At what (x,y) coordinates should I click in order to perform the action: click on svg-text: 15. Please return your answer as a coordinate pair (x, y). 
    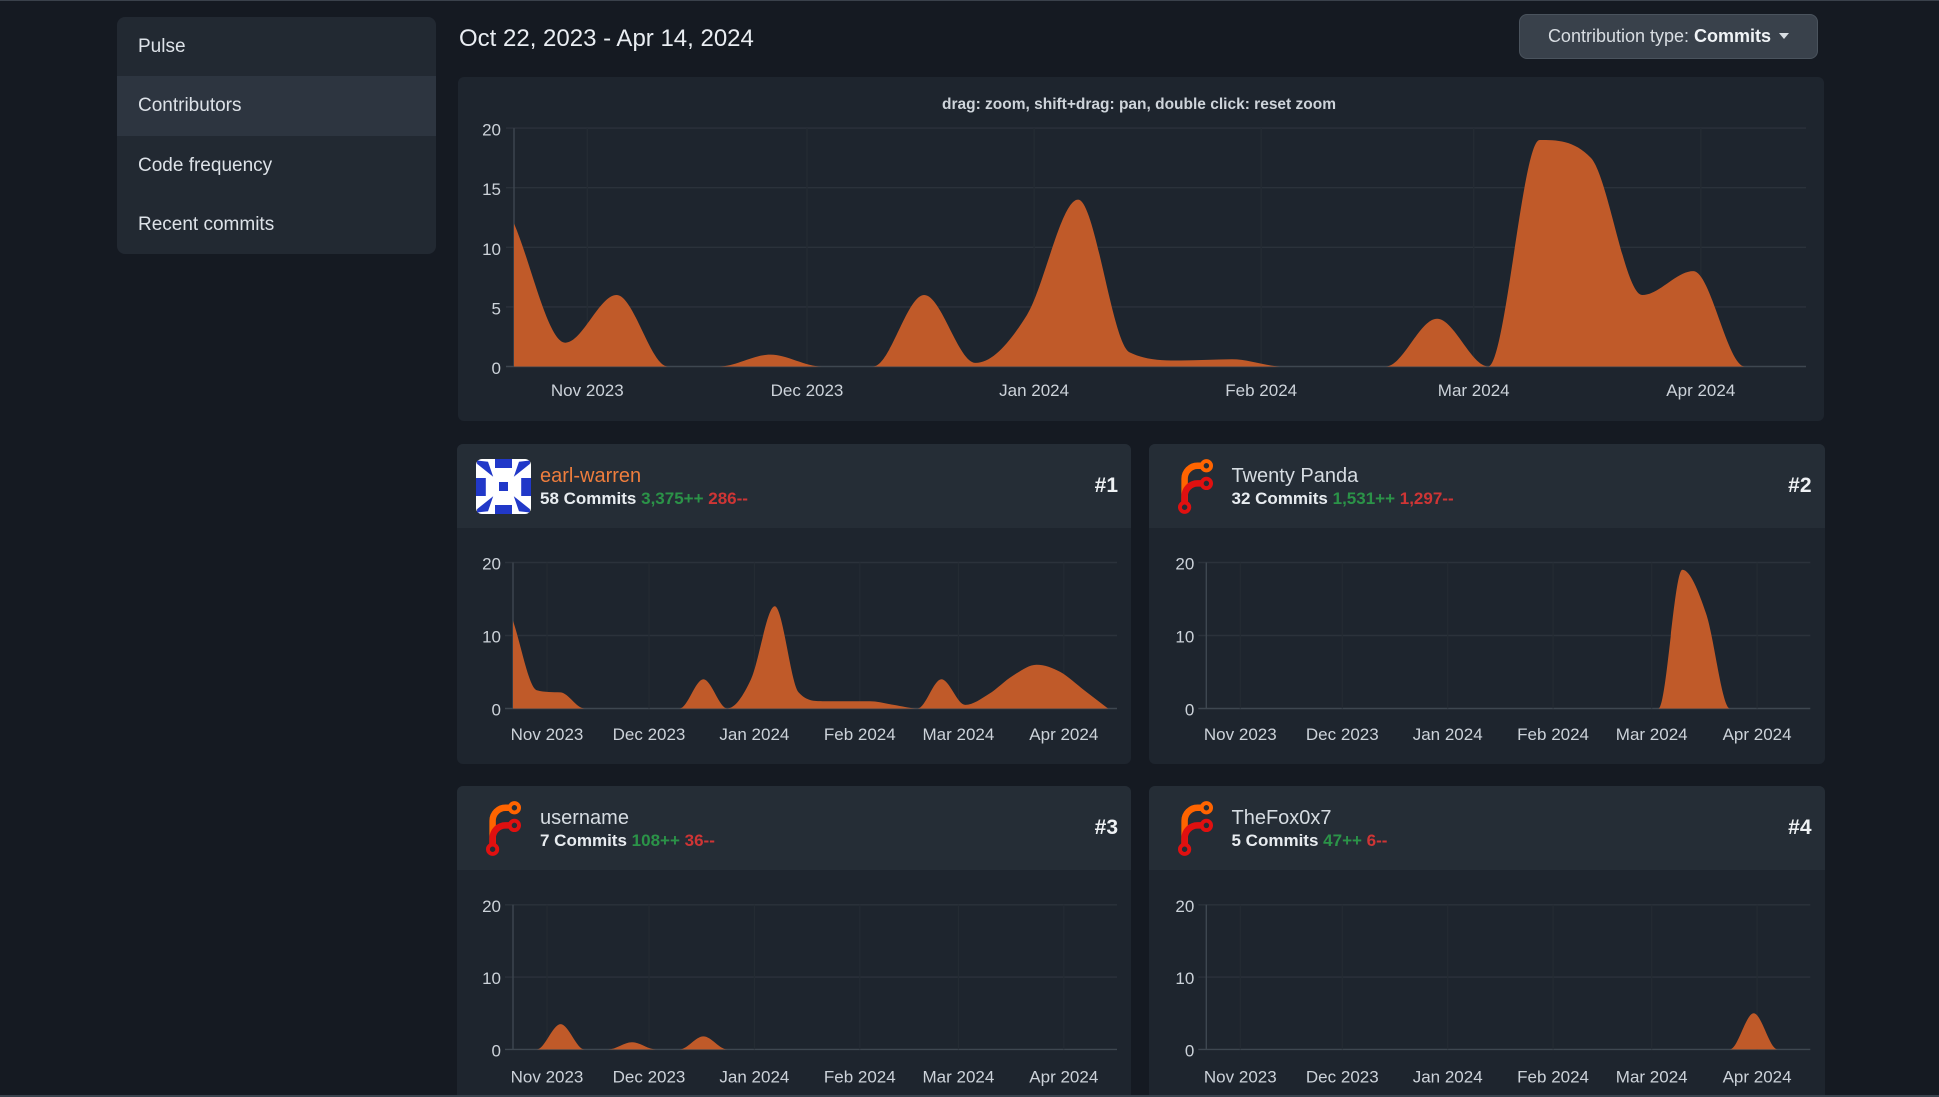
    Looking at the image, I should click on (491, 189).